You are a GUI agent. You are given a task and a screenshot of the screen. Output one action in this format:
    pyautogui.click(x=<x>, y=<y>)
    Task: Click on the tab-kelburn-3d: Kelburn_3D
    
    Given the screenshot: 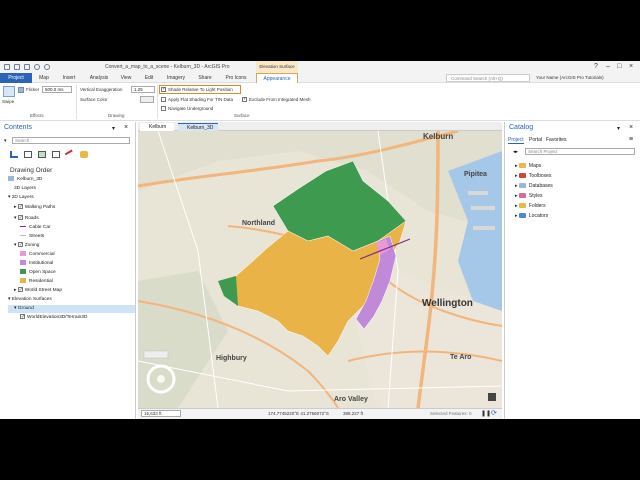 What is the action you would take?
    pyautogui.click(x=198, y=127)
    